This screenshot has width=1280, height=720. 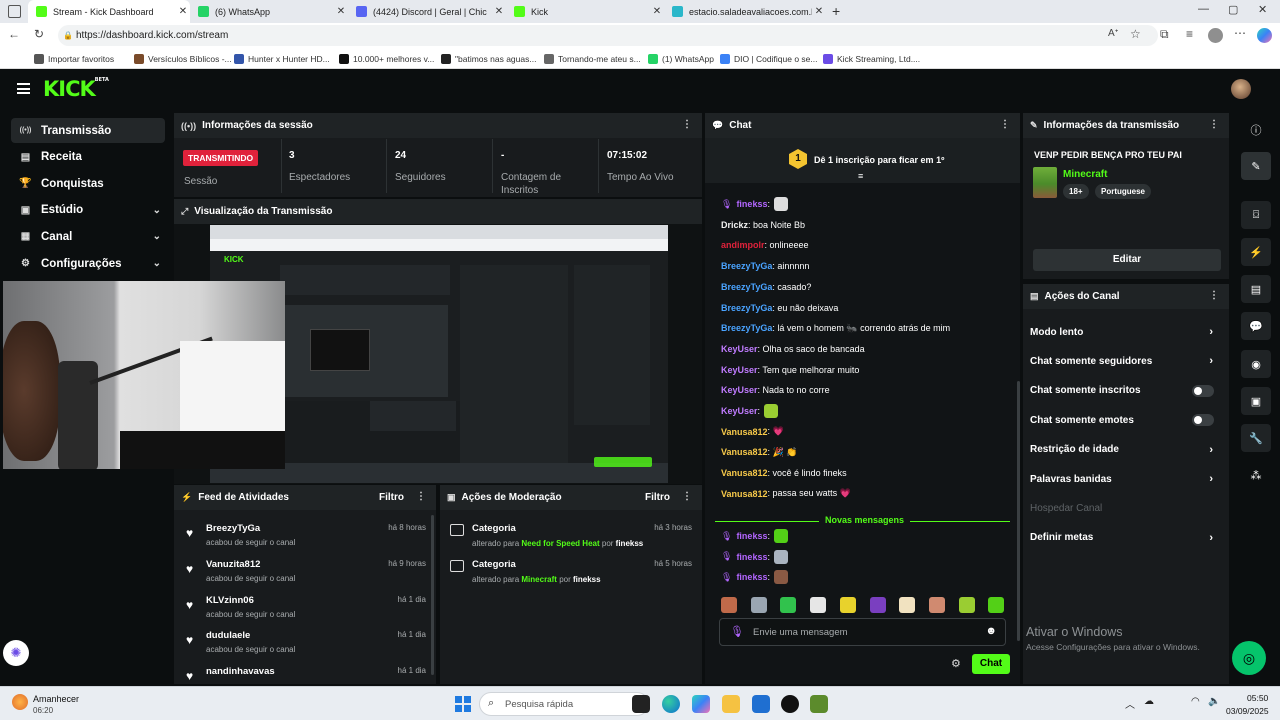 What do you see at coordinates (23, 88) in the screenshot?
I see `hamburger-menu-icon` at bounding box center [23, 88].